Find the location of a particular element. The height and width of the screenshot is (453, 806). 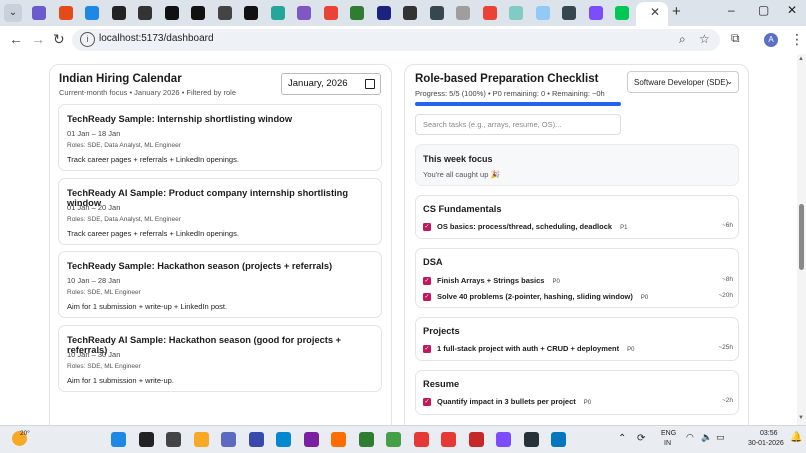

extensions-icon: ⧉ is located at coordinates (735, 38).